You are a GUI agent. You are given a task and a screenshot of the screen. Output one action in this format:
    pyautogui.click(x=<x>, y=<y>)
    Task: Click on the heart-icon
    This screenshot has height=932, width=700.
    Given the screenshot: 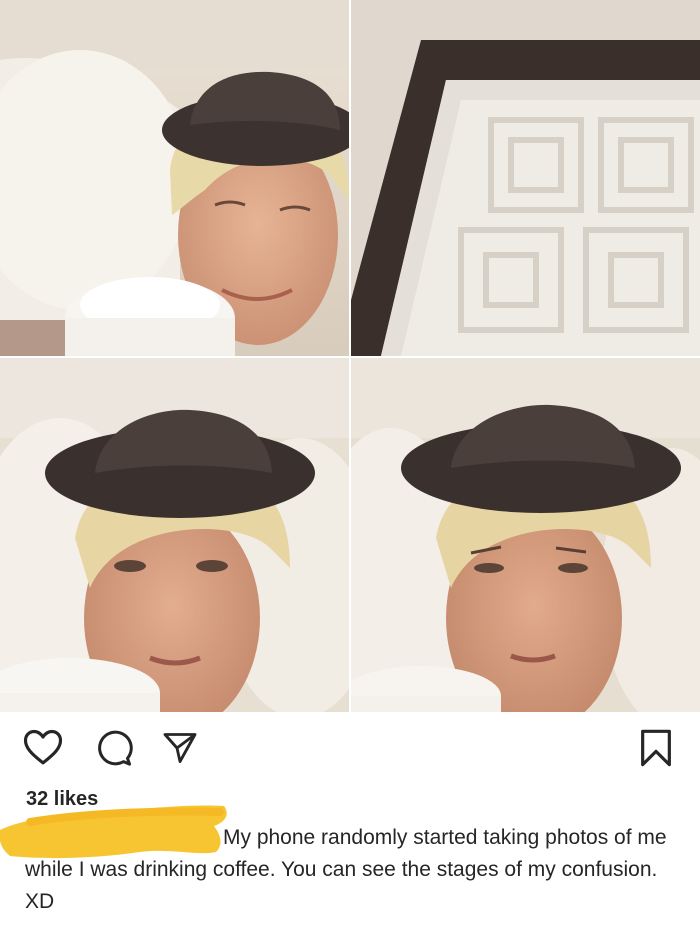 What is the action you would take?
    pyautogui.click(x=43, y=747)
    